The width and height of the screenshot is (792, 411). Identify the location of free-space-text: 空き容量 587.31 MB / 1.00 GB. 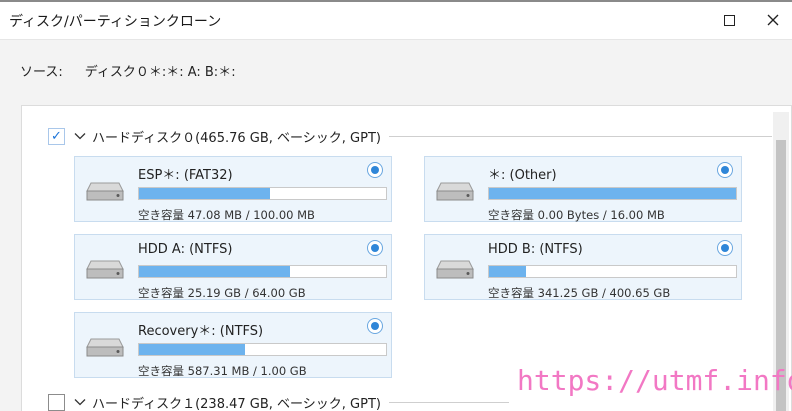
(222, 371).